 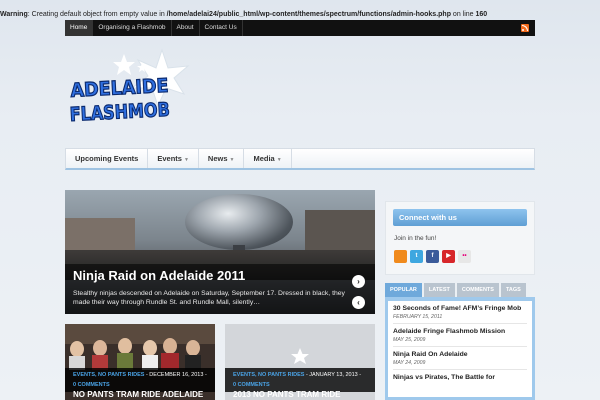 What do you see at coordinates (239, 222) in the screenshot?
I see `slider-sculpture` at bounding box center [239, 222].